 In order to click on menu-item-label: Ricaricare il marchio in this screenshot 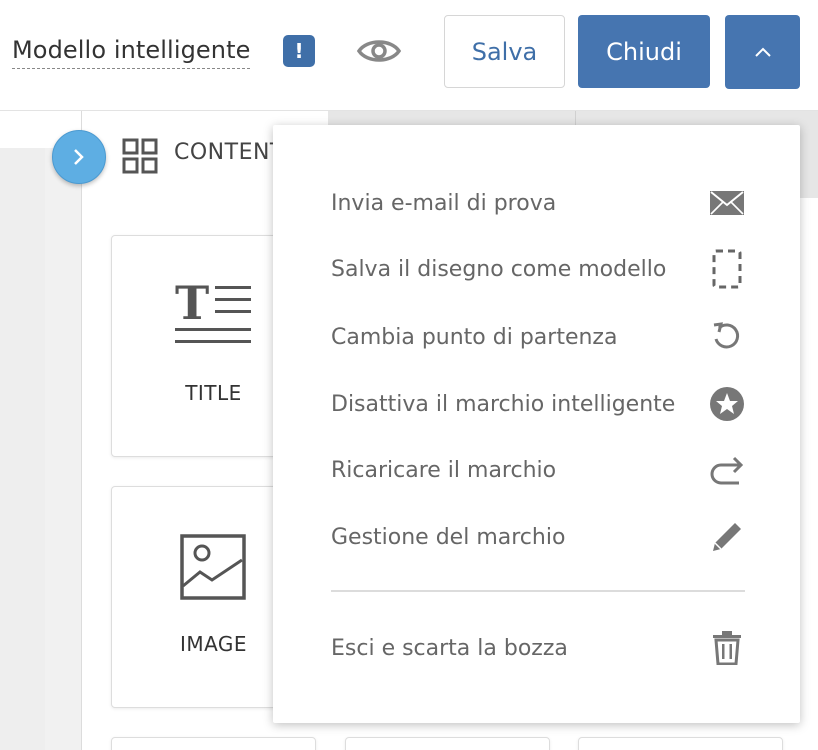, I will do `click(444, 470)`.